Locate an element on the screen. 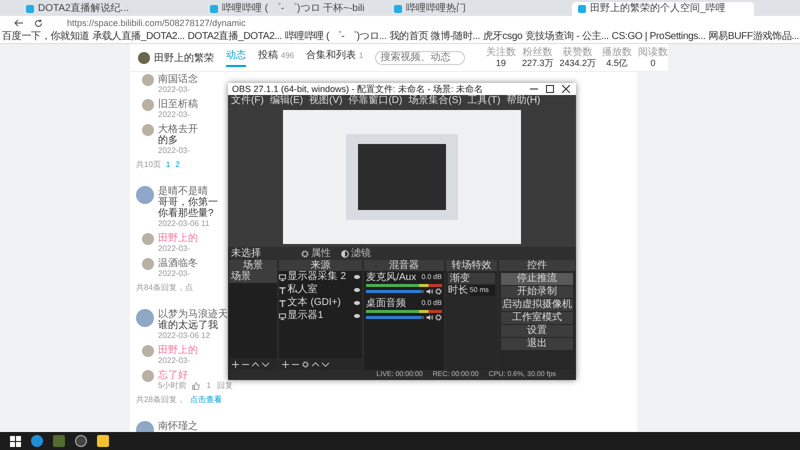  control-button: 停止推流 is located at coordinates (537, 279).